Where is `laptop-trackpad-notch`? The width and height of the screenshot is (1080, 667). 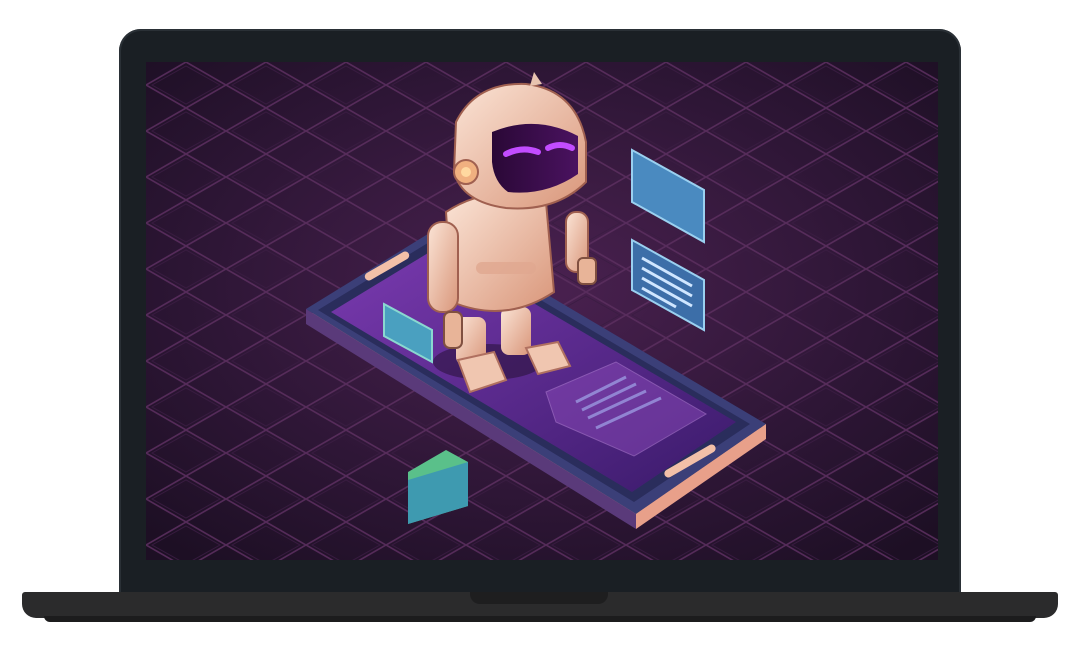
laptop-trackpad-notch is located at coordinates (539, 598).